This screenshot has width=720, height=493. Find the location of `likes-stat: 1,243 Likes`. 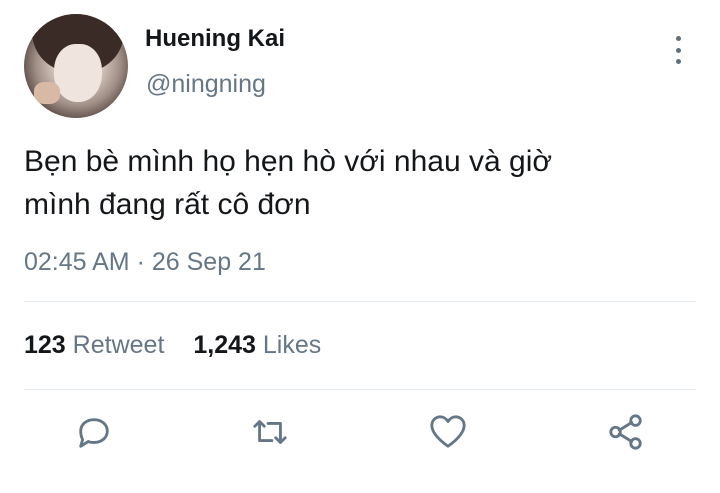

likes-stat: 1,243 Likes is located at coordinates (257, 345).